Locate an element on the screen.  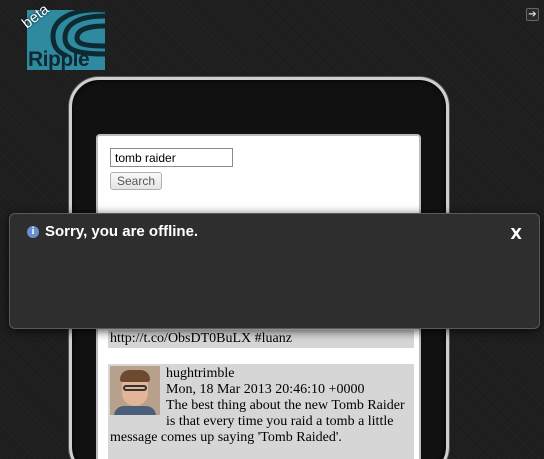
search-button: Search is located at coordinates (136, 181).